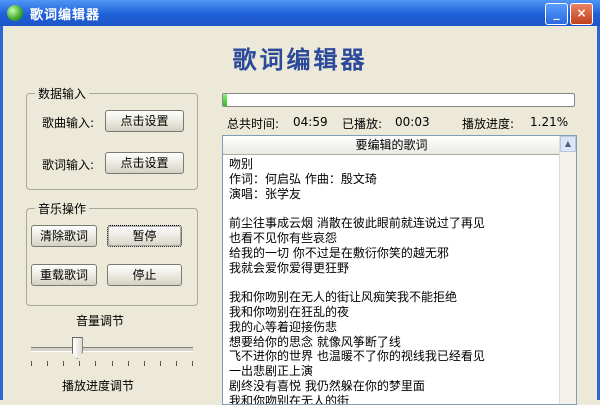 The image size is (600, 405). I want to click on playback-progress-adjust-label: 播放进度调节, so click(98, 386).